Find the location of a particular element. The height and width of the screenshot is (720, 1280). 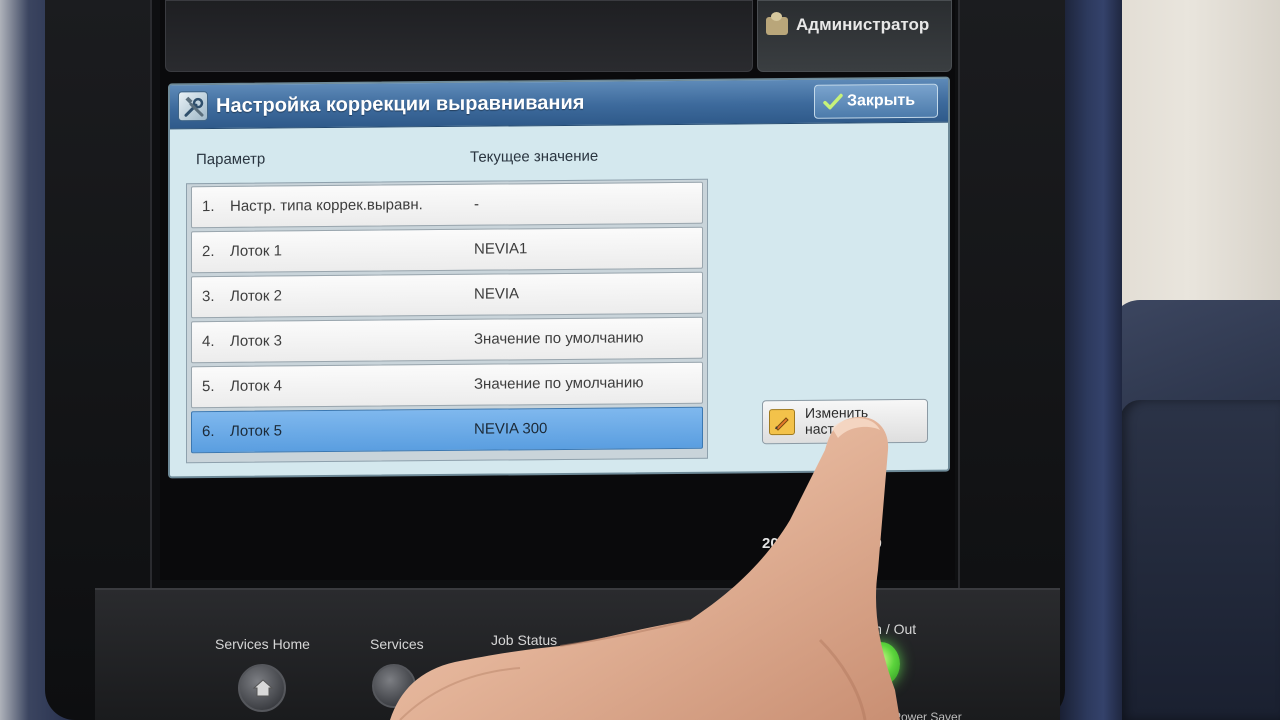

list-item: 2. Лоток 1 NEVIA1 is located at coordinates (447, 250).